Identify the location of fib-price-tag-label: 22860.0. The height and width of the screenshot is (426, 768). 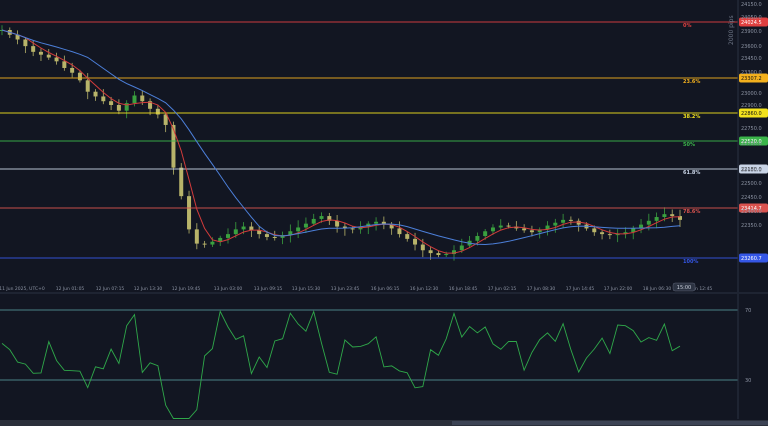
(751, 114).